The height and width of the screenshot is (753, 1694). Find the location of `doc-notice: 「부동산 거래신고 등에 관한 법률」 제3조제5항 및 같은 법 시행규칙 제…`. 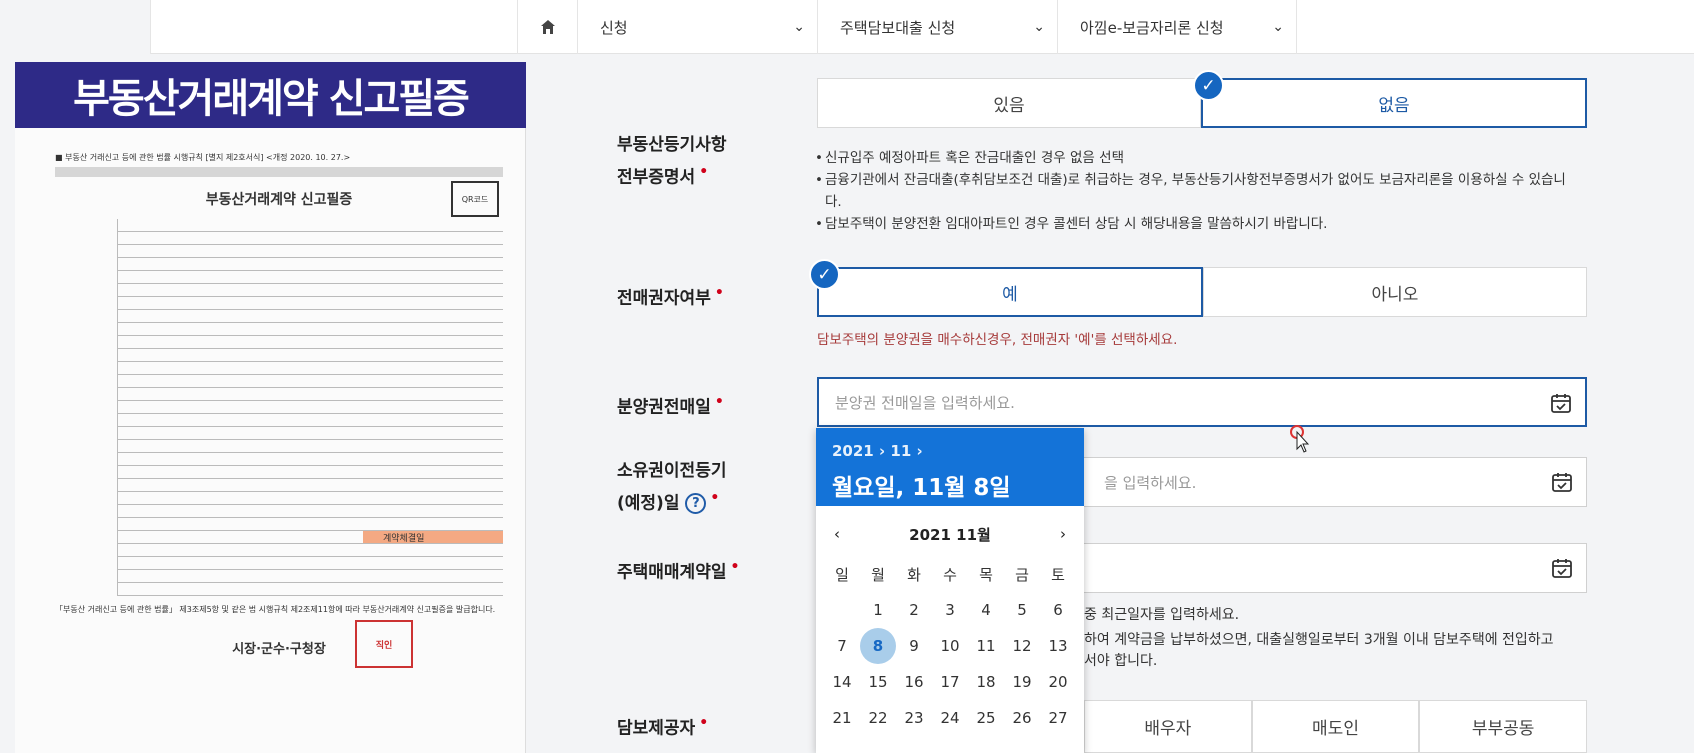

doc-notice: 「부동산 거래신고 등에 관한 법률」 제3조제5항 및 같은 법 시행규칙 제… is located at coordinates (275, 609).